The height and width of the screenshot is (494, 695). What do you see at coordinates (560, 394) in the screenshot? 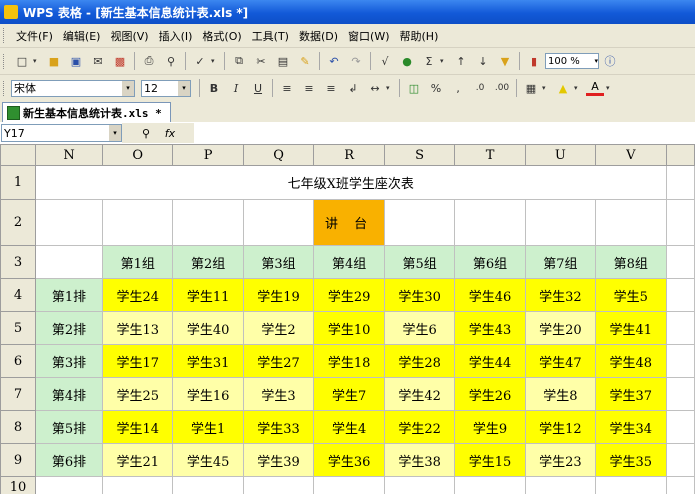
I see `seat-cell: 学生8` at bounding box center [560, 394].